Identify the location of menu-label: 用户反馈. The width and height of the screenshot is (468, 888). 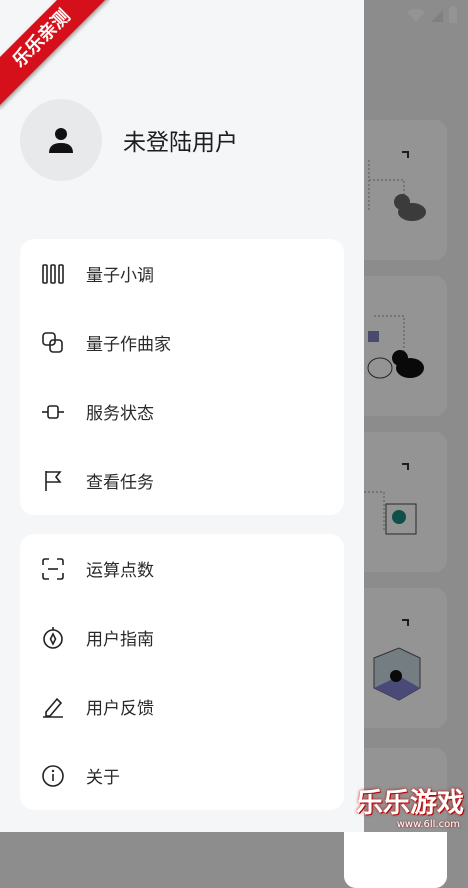
(120, 709).